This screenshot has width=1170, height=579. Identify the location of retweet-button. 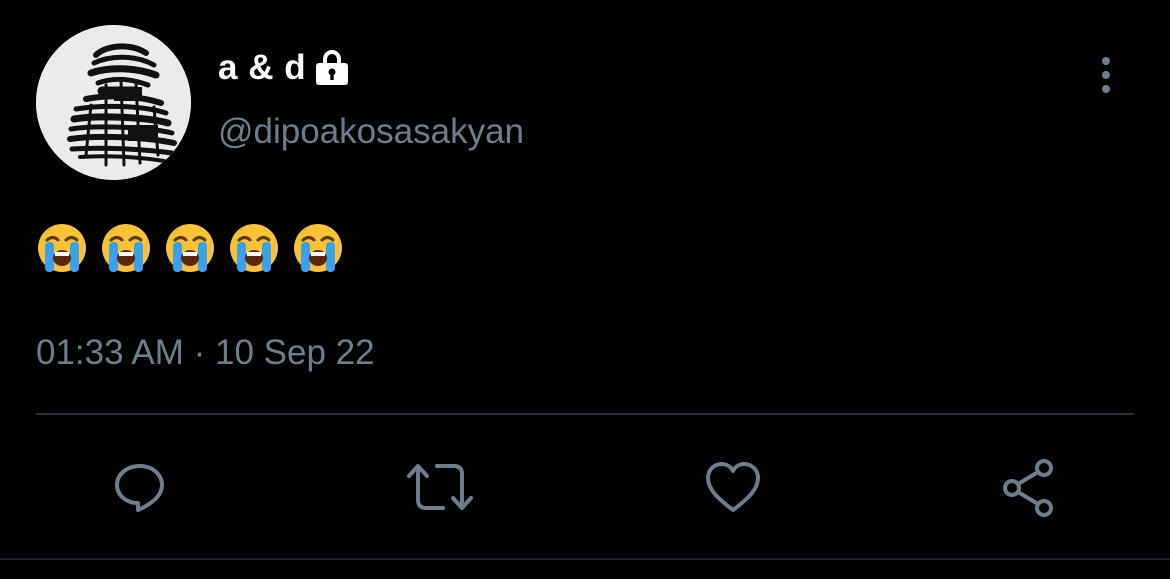
(439, 488).